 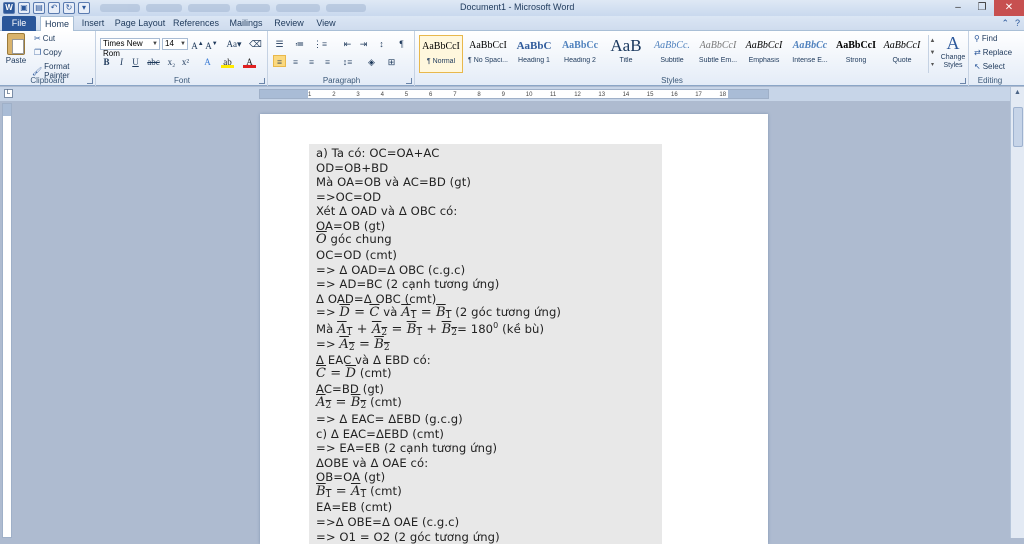 What do you see at coordinates (379, 330) in the screenshot?
I see `math-angle: A2` at bounding box center [379, 330].